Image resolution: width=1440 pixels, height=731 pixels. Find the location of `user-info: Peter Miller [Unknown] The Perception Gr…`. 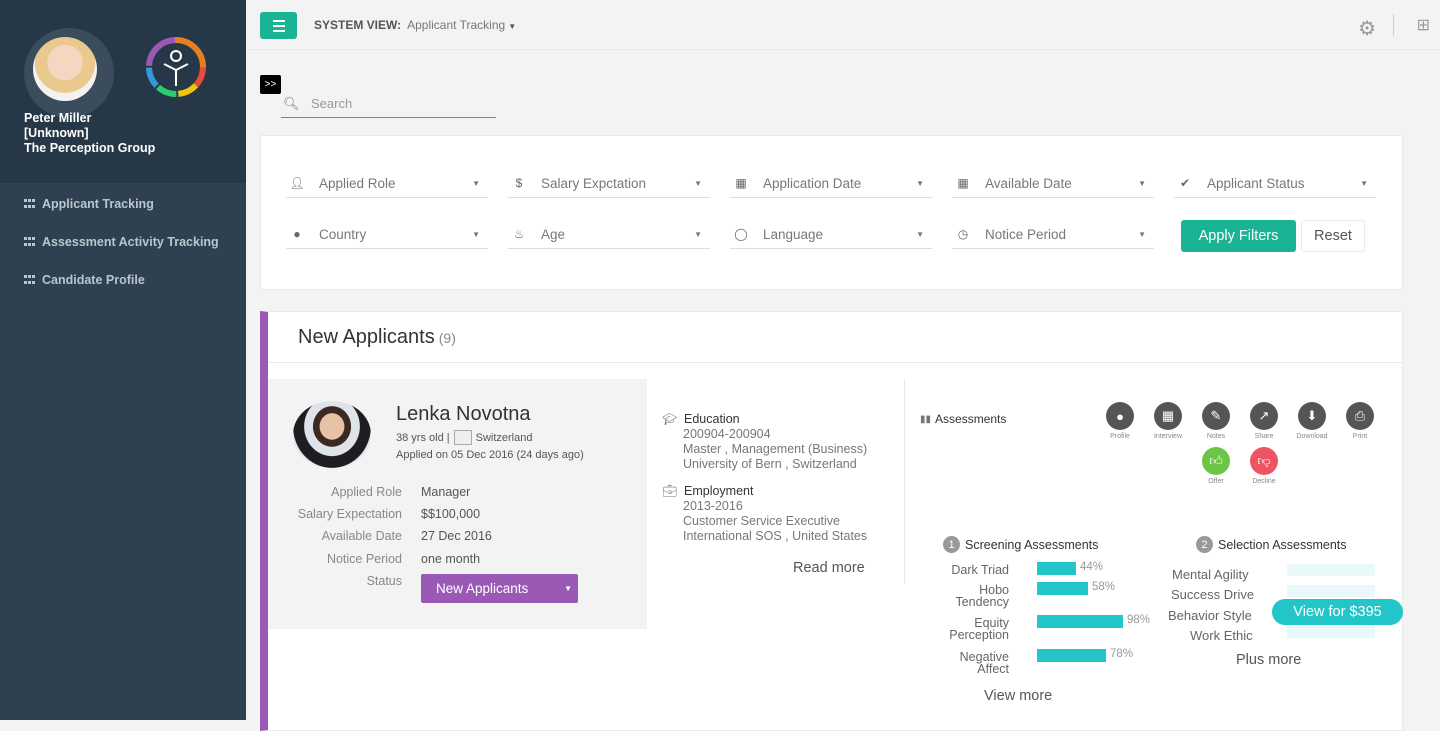

user-info: Peter Miller [Unknown] The Perception Gr… is located at coordinates (89, 133).